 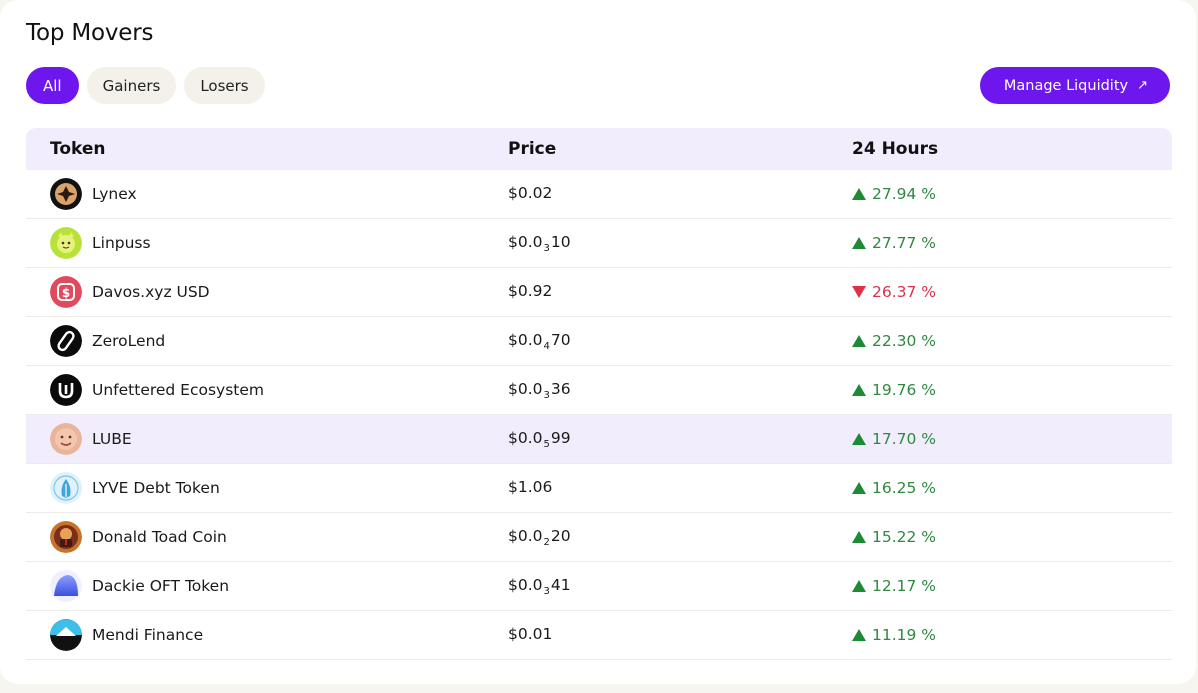 I want to click on token-change: 19.76 %, so click(x=1012, y=390).